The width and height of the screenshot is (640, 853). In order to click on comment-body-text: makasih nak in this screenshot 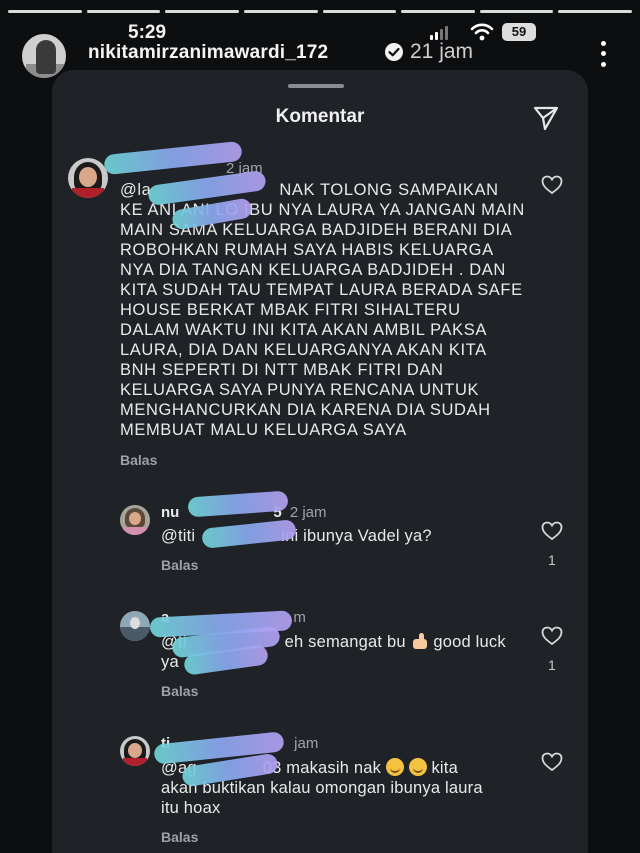, I will do `click(334, 768)`.